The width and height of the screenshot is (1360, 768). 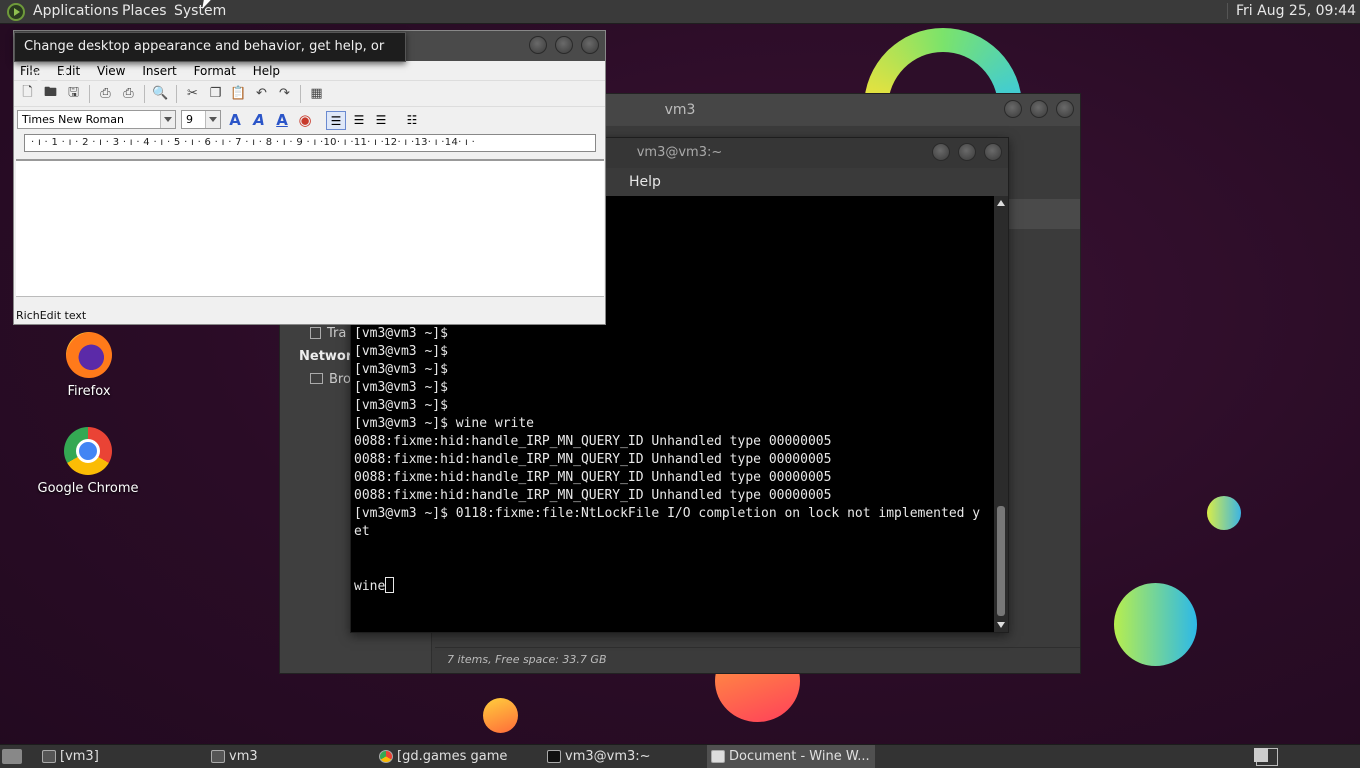 I want to click on folder-icon, so click(x=49, y=756).